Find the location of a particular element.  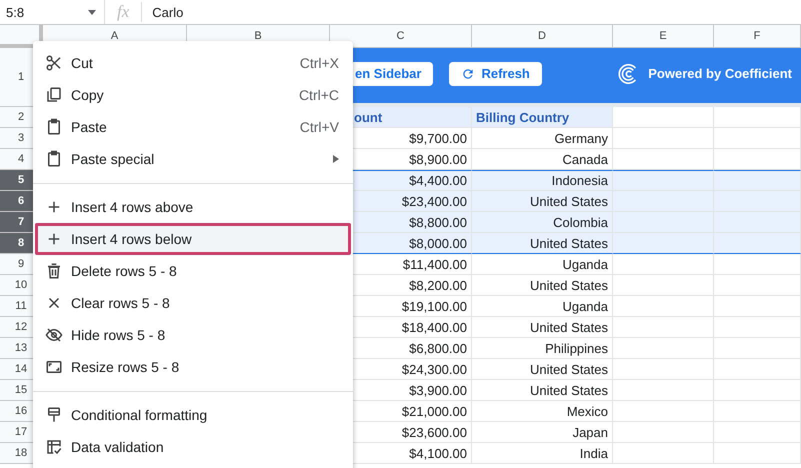

shortcut-label: Ctrl+C is located at coordinates (318, 95).